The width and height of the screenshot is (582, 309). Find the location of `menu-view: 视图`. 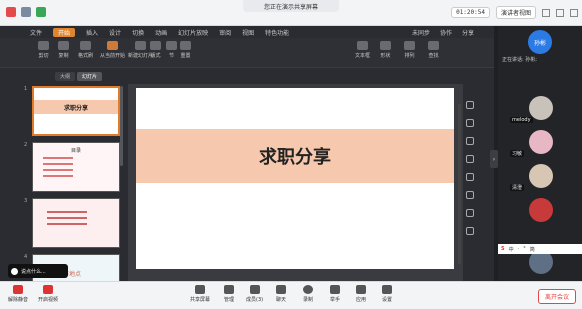

menu-view: 视图 is located at coordinates (248, 32).